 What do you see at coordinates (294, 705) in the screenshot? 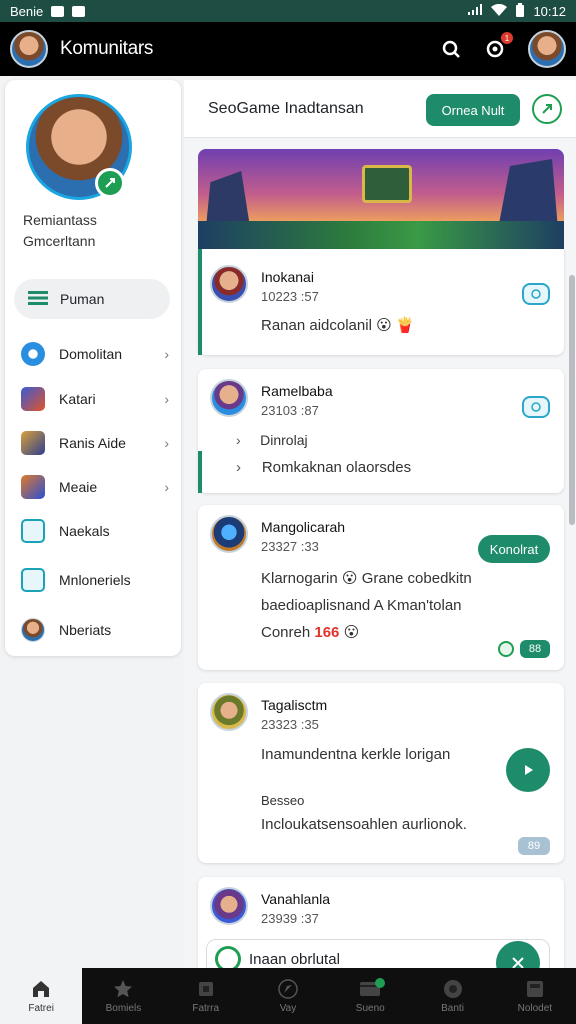
I see `post-author: Tagalisctm` at bounding box center [294, 705].